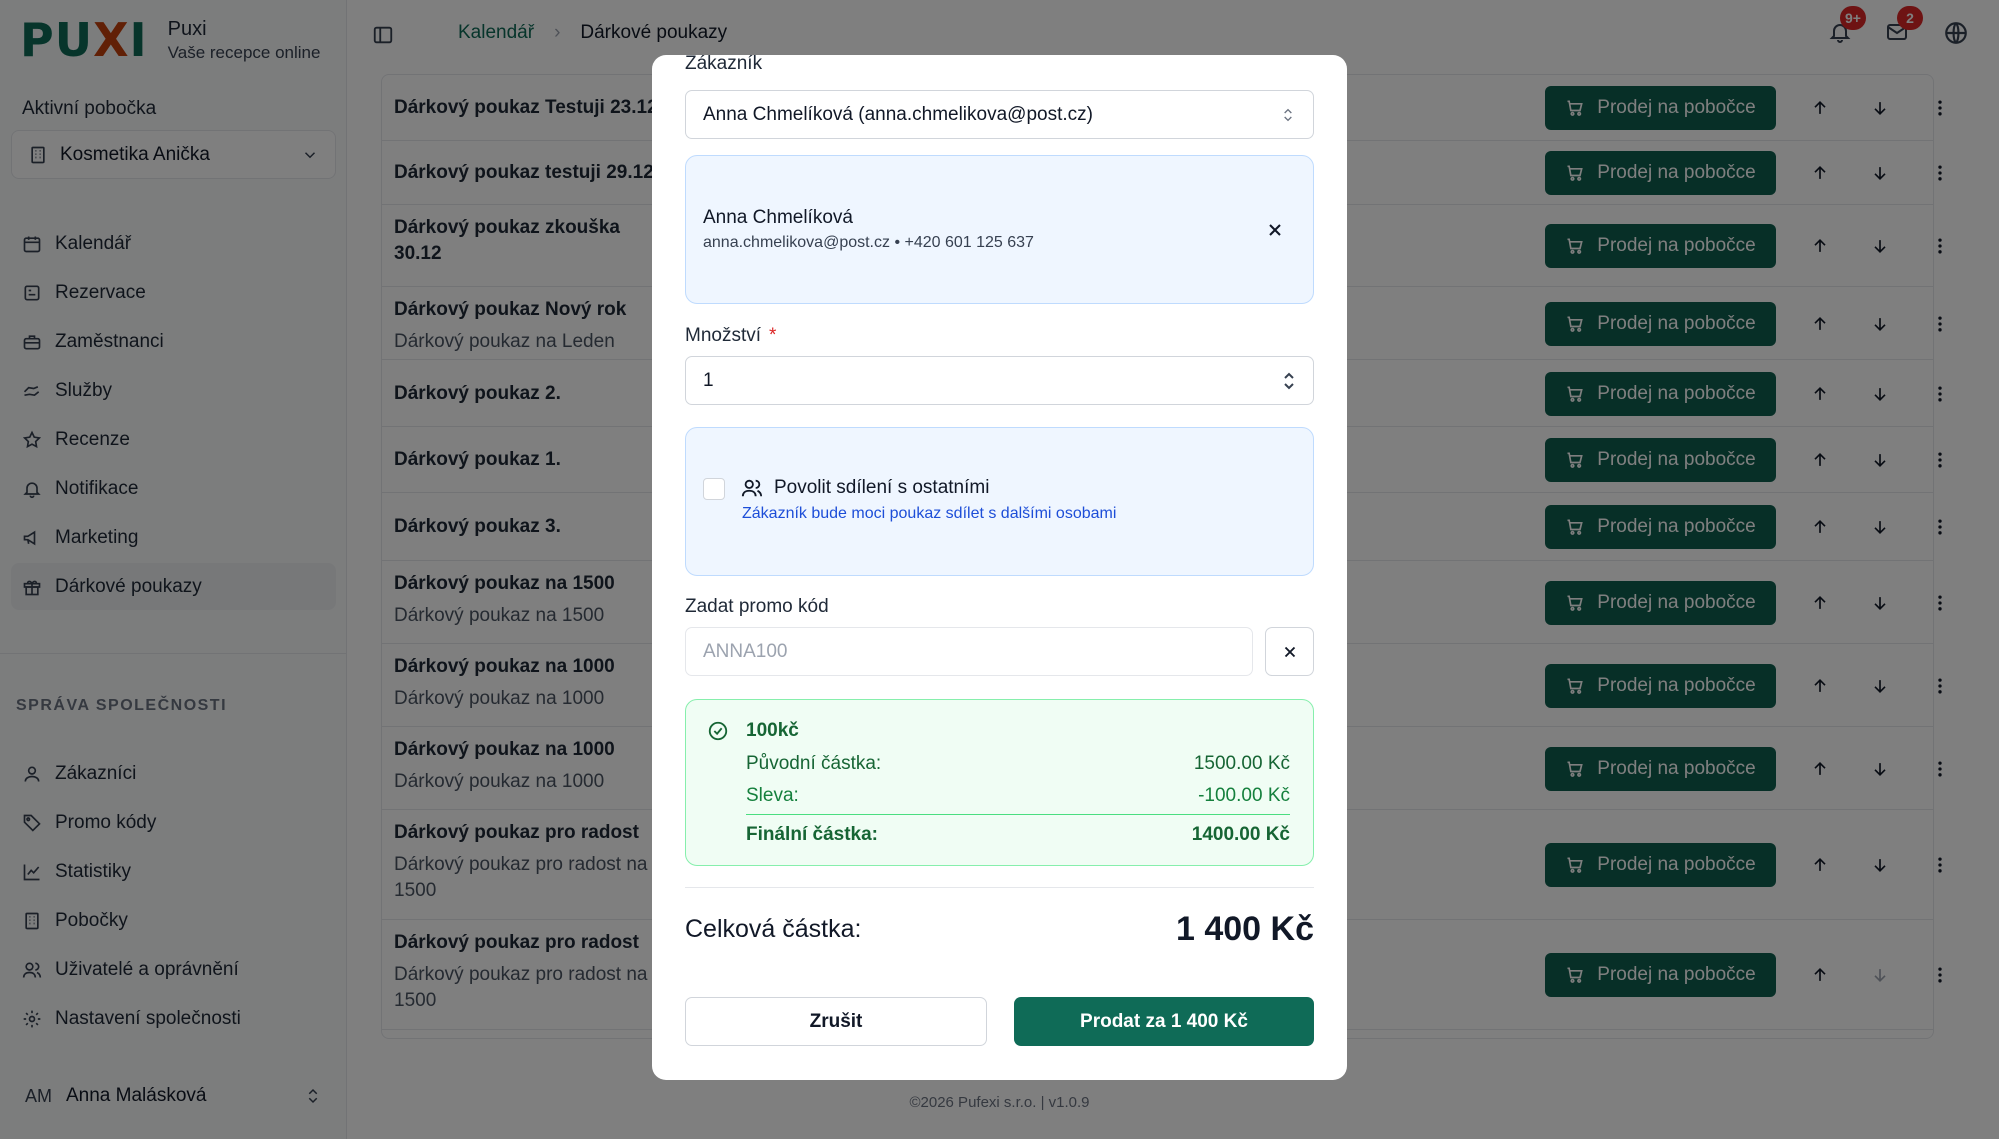 Image resolution: width=1999 pixels, height=1139 pixels. I want to click on final-price-row: Finální částka: 1400.00 Kč, so click(1018, 835).